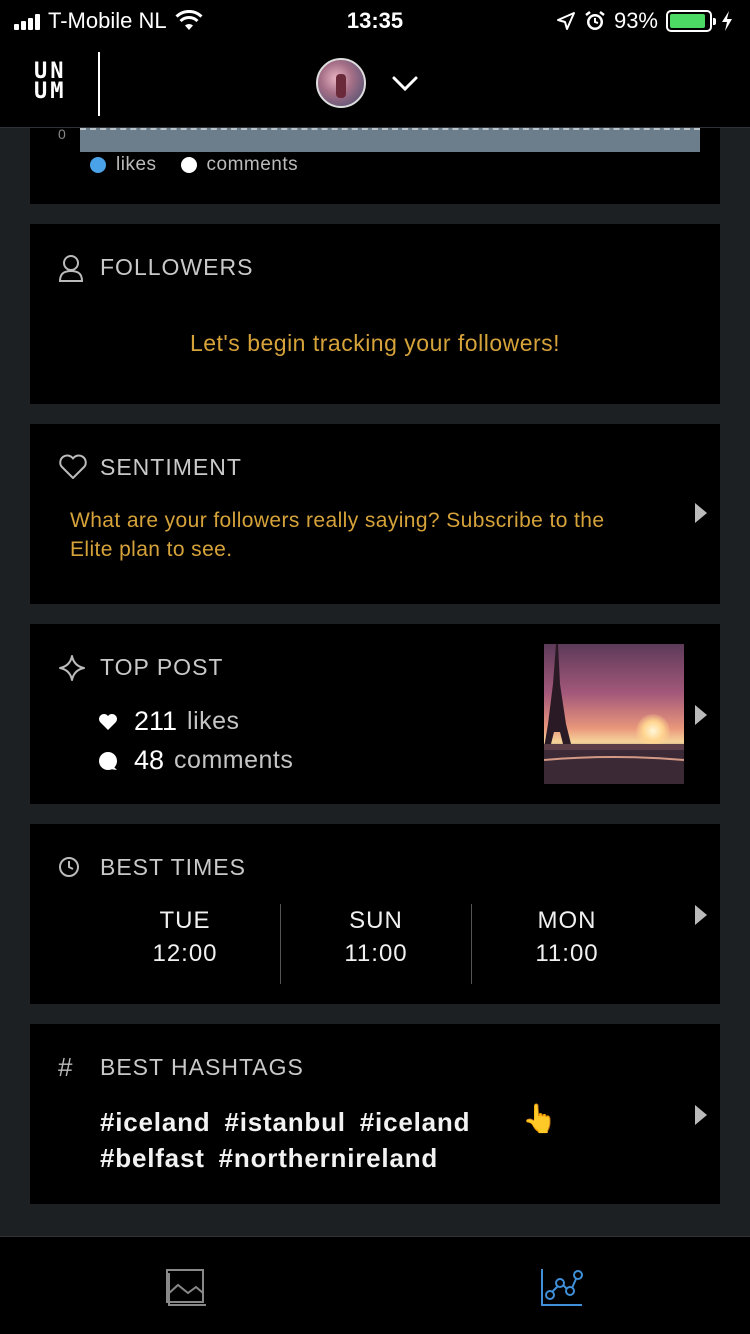  What do you see at coordinates (186, 1287) in the screenshot?
I see `gallery-icon` at bounding box center [186, 1287].